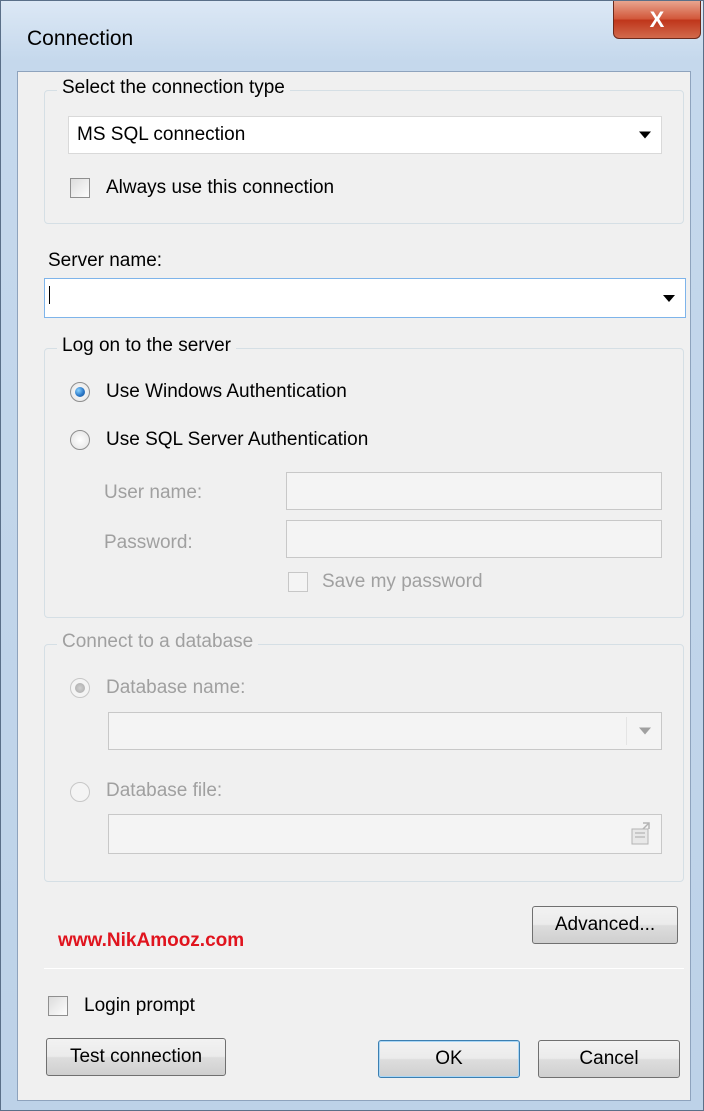 The image size is (704, 1111). What do you see at coordinates (161, 134) in the screenshot?
I see `connection-type-value: MS SQL connection` at bounding box center [161, 134].